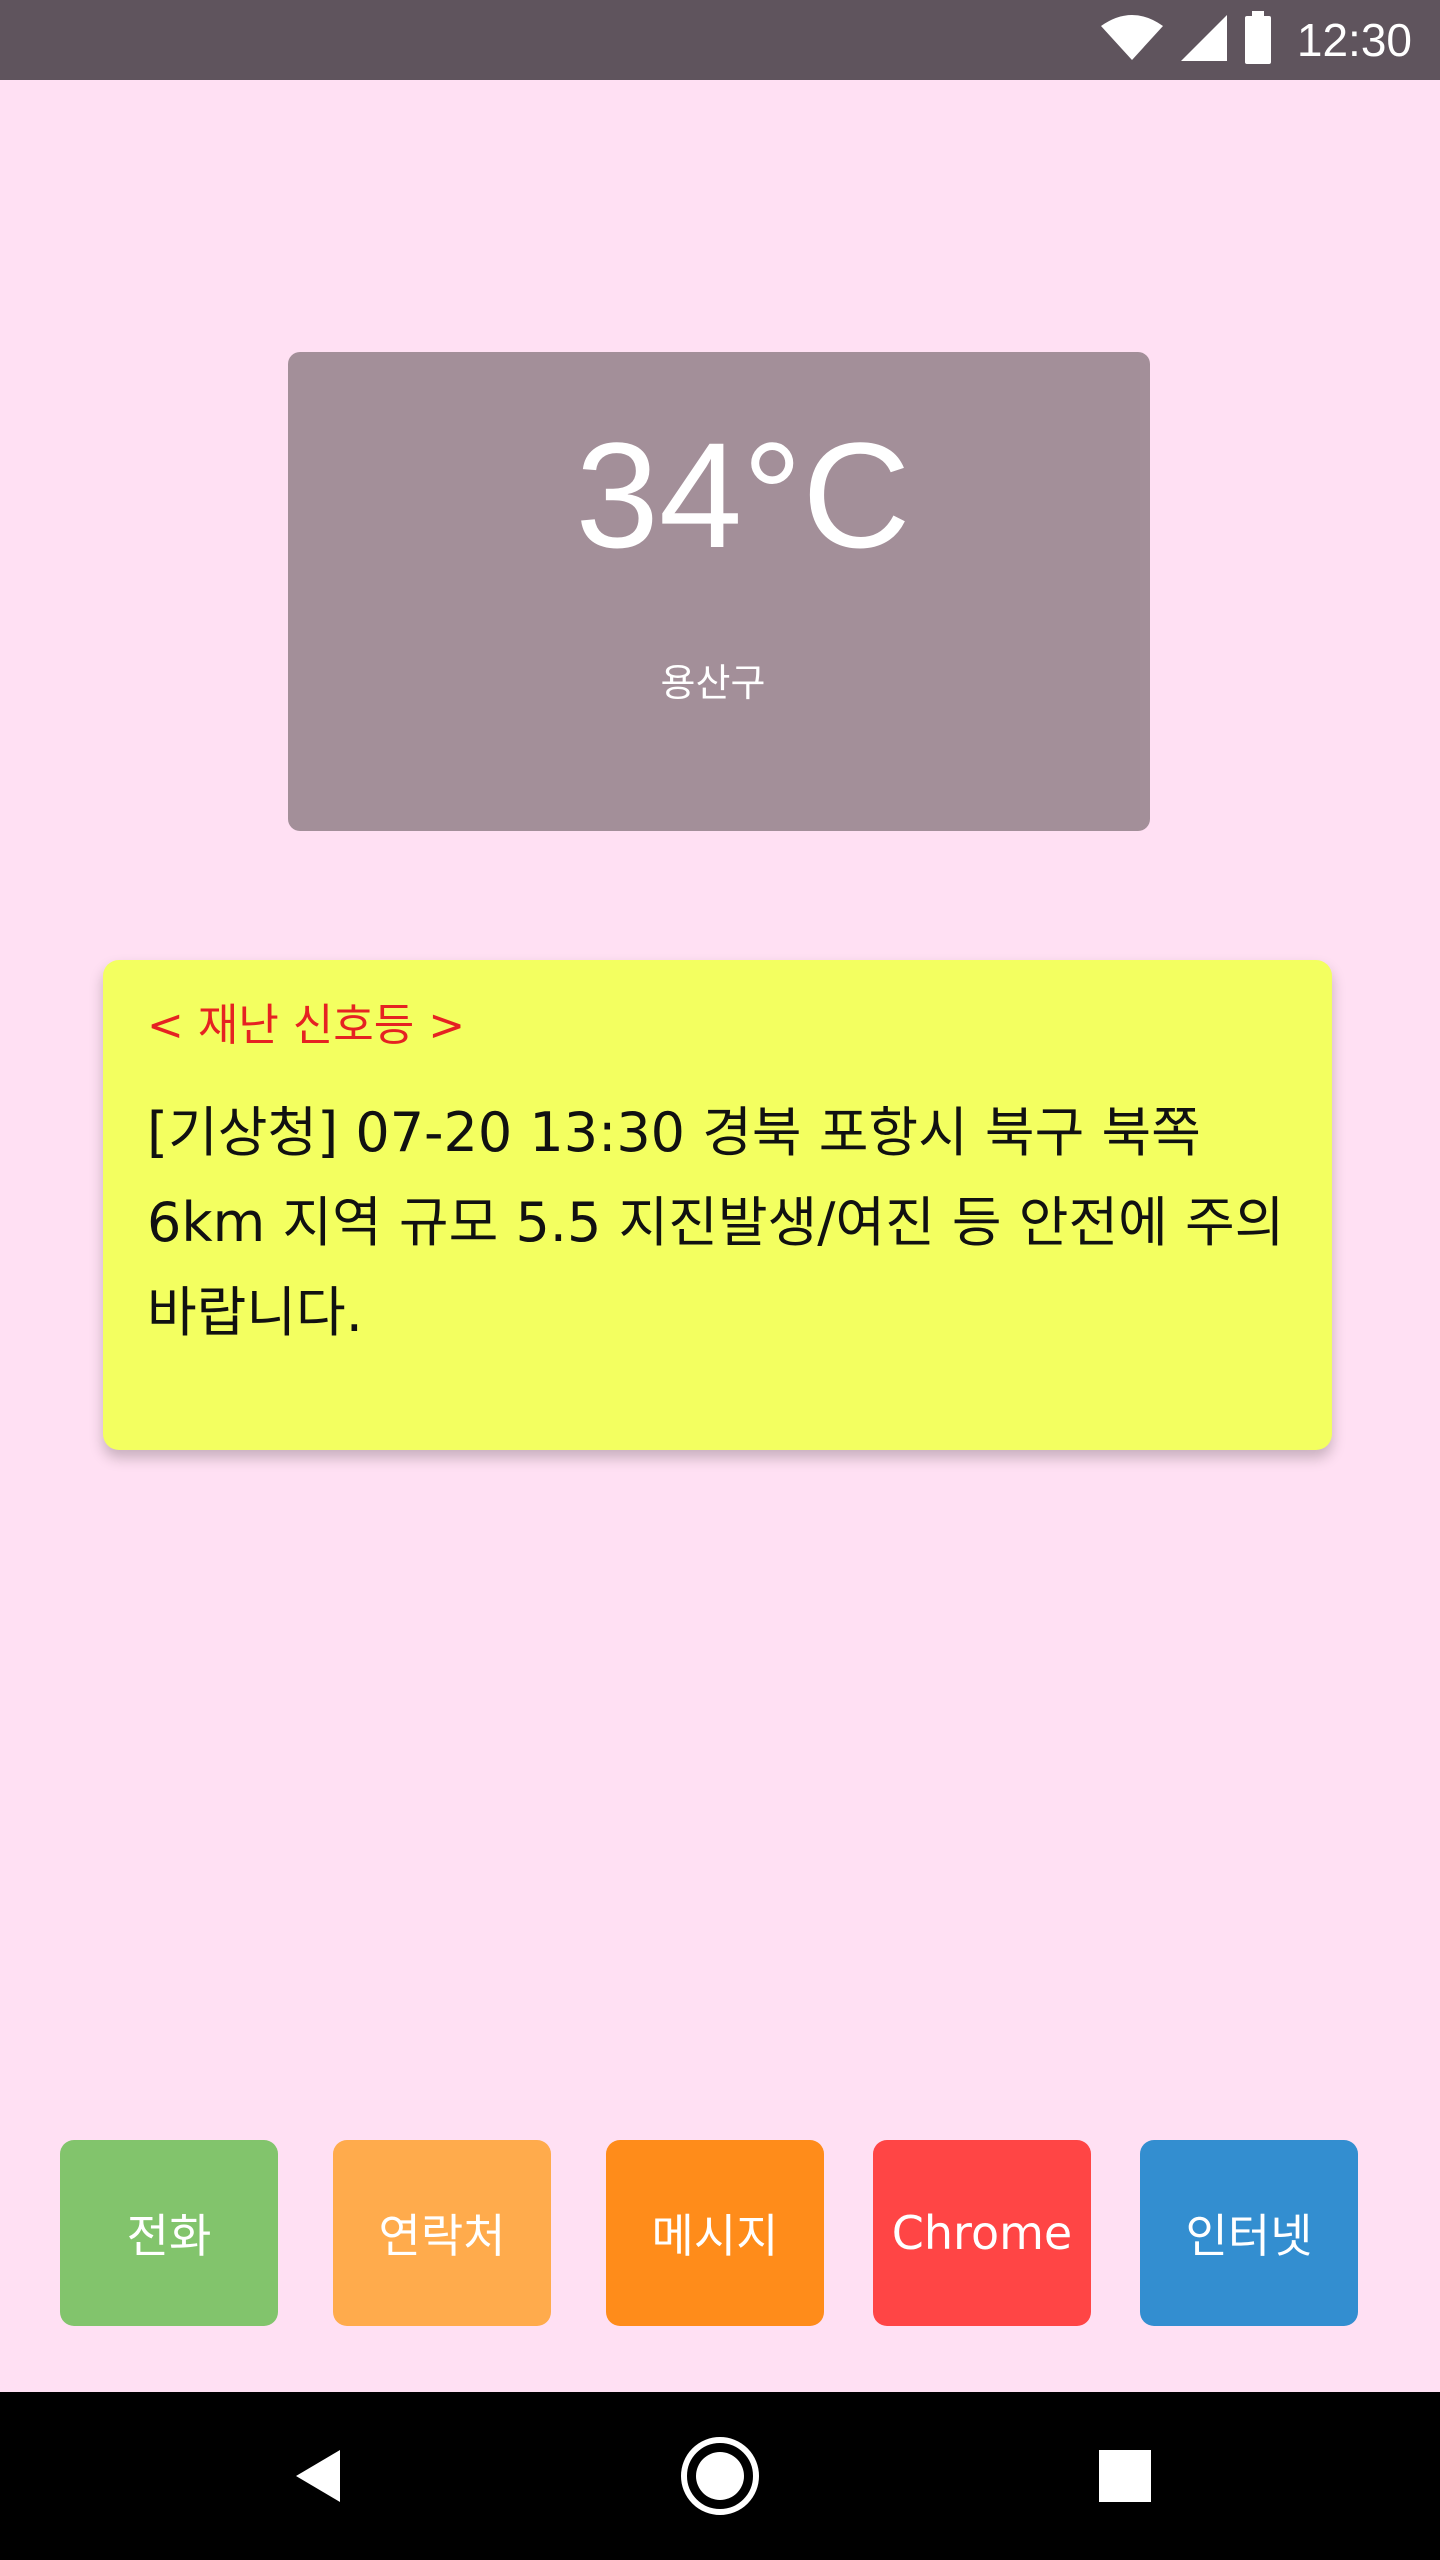  I want to click on app-shortcuts: 전화 연락처 메시지 Chrome 인터넷, so click(720, 2233).